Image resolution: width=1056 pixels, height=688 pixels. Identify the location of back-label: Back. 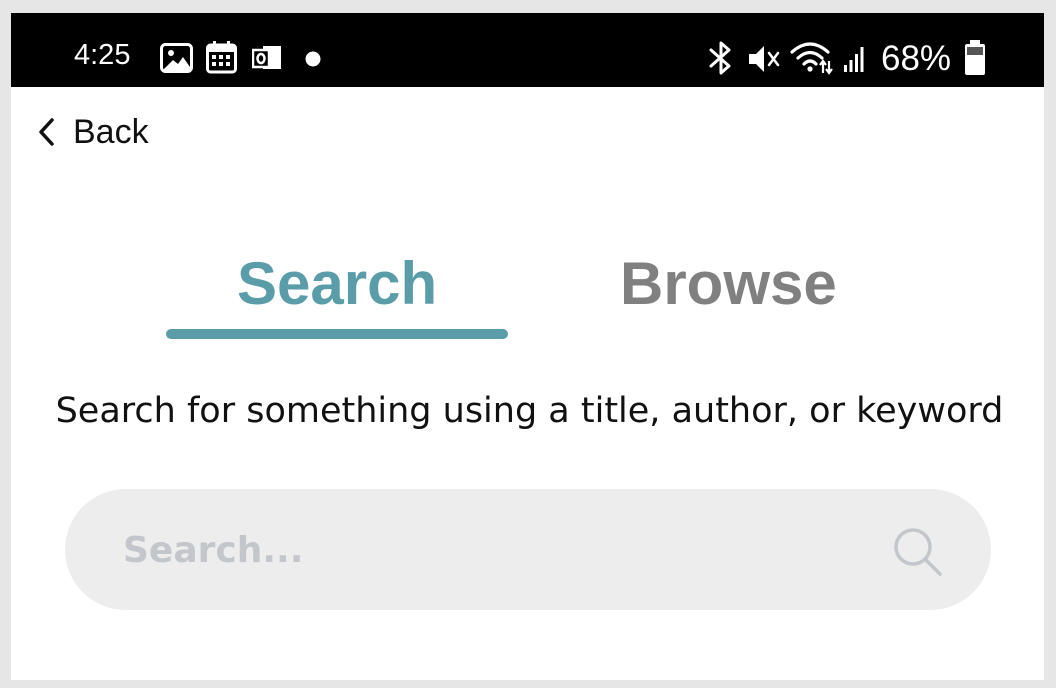
(111, 131).